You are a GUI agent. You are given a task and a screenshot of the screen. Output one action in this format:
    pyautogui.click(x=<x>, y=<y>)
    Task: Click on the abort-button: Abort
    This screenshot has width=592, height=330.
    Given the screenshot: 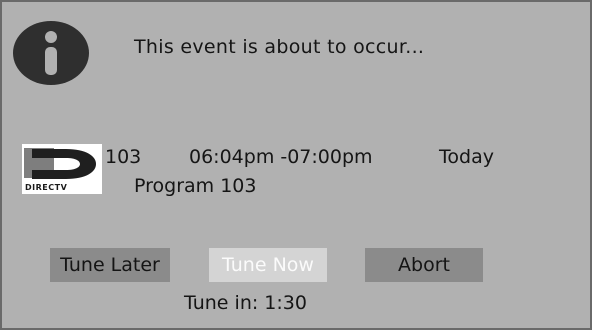 What is the action you would take?
    pyautogui.click(x=424, y=265)
    